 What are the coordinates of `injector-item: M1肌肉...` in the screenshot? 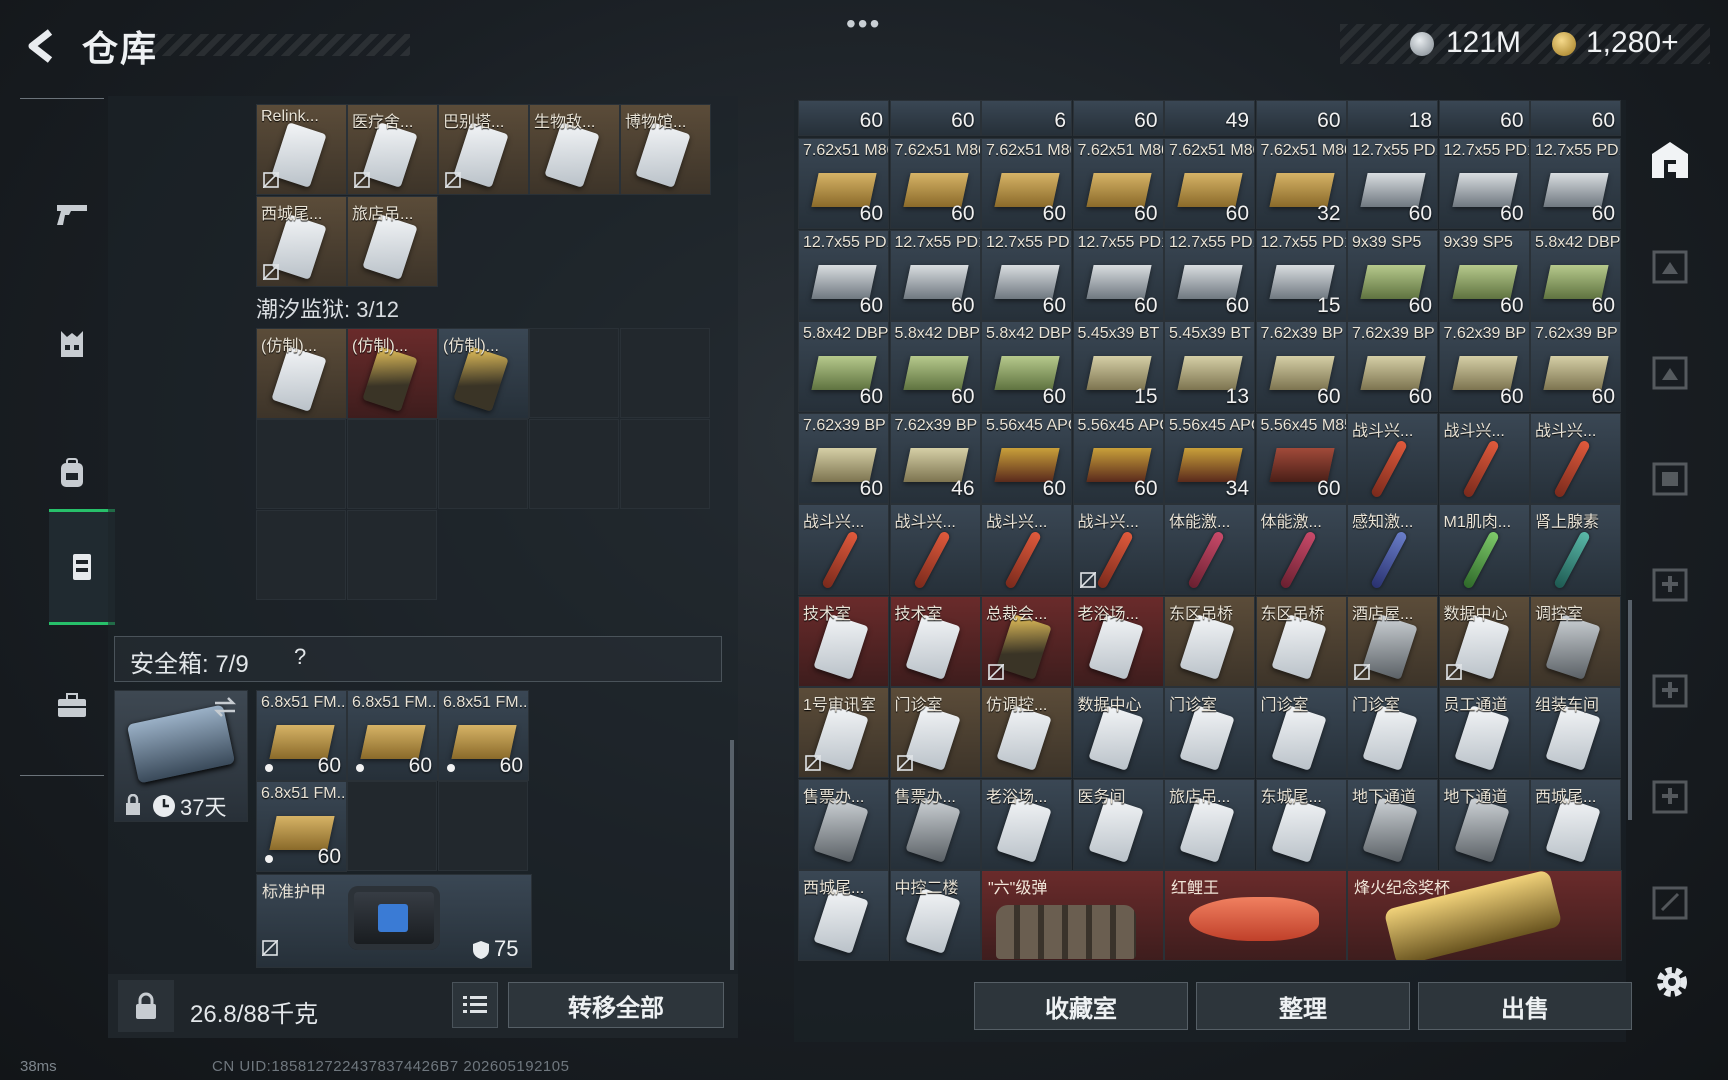 It's located at (1484, 549).